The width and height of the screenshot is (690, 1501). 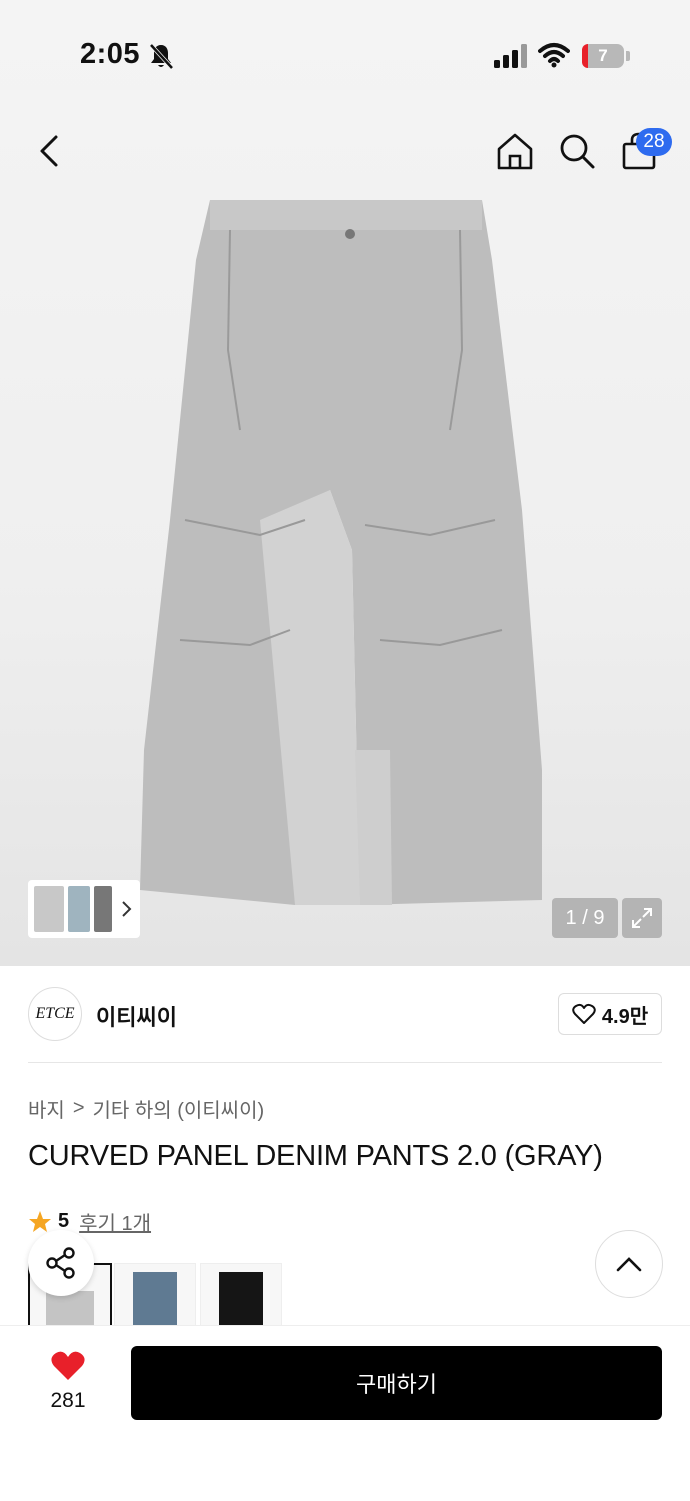 What do you see at coordinates (585, 56) in the screenshot?
I see `battery-level` at bounding box center [585, 56].